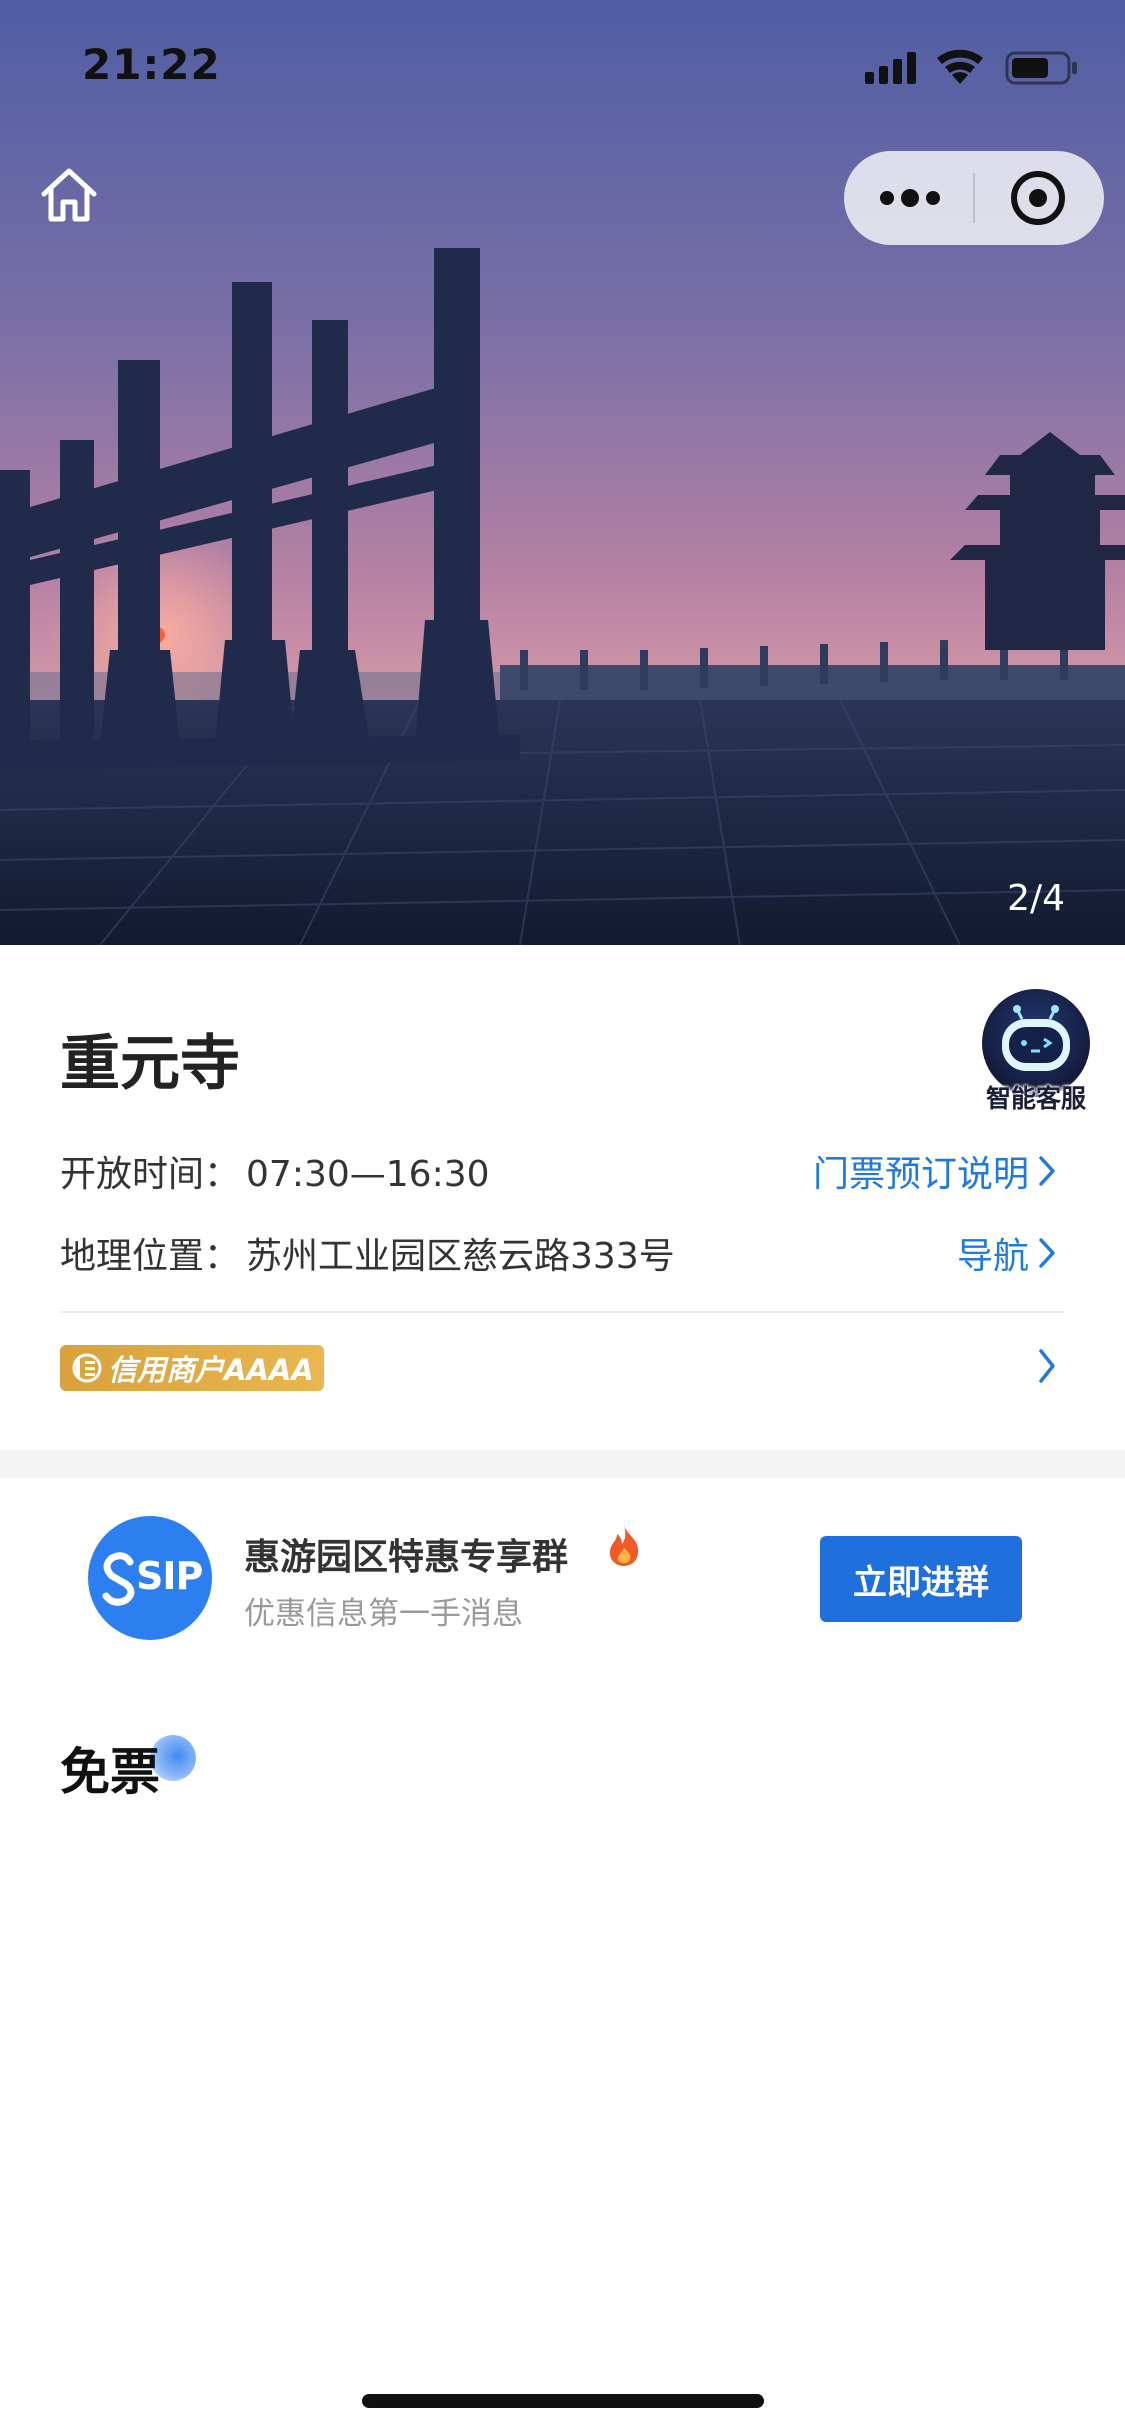 The image size is (1125, 2436). What do you see at coordinates (110, 1772) in the screenshot?
I see `free-ticket-section-title: 免票` at bounding box center [110, 1772].